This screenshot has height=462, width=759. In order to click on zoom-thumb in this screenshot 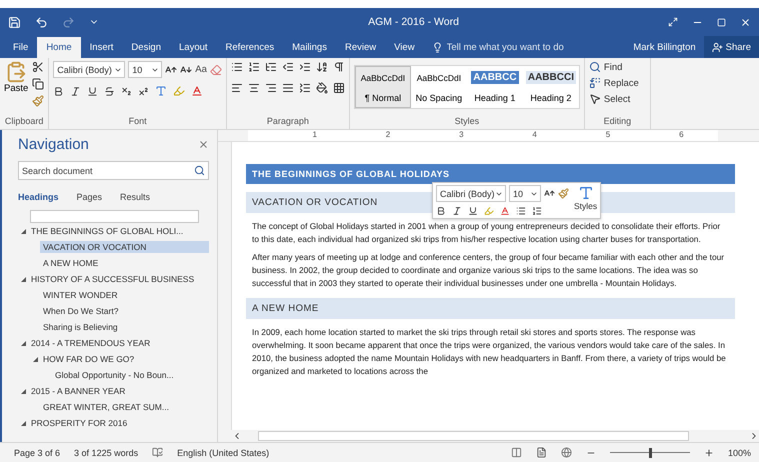, I will do `click(650, 453)`.